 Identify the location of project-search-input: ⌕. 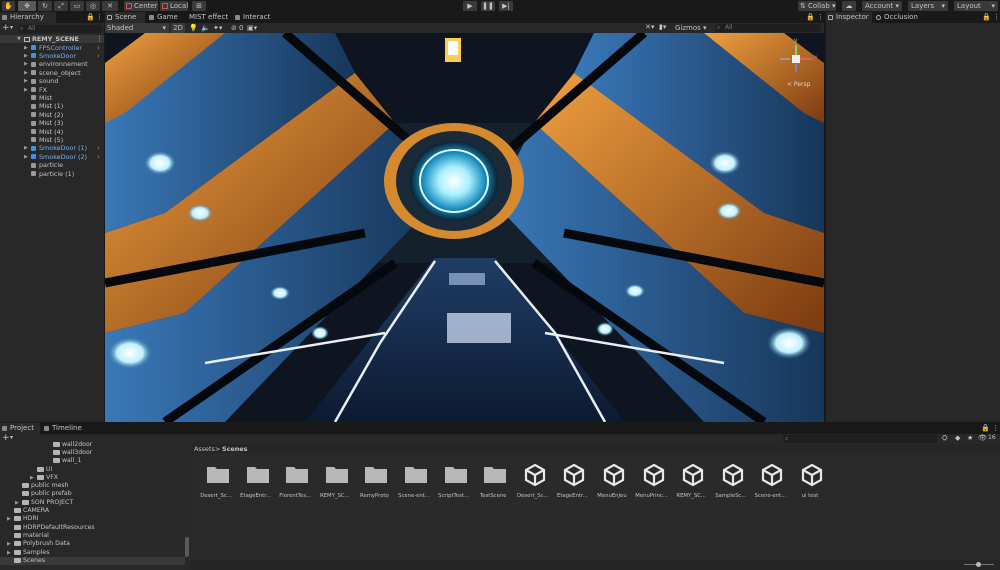
(860, 439).